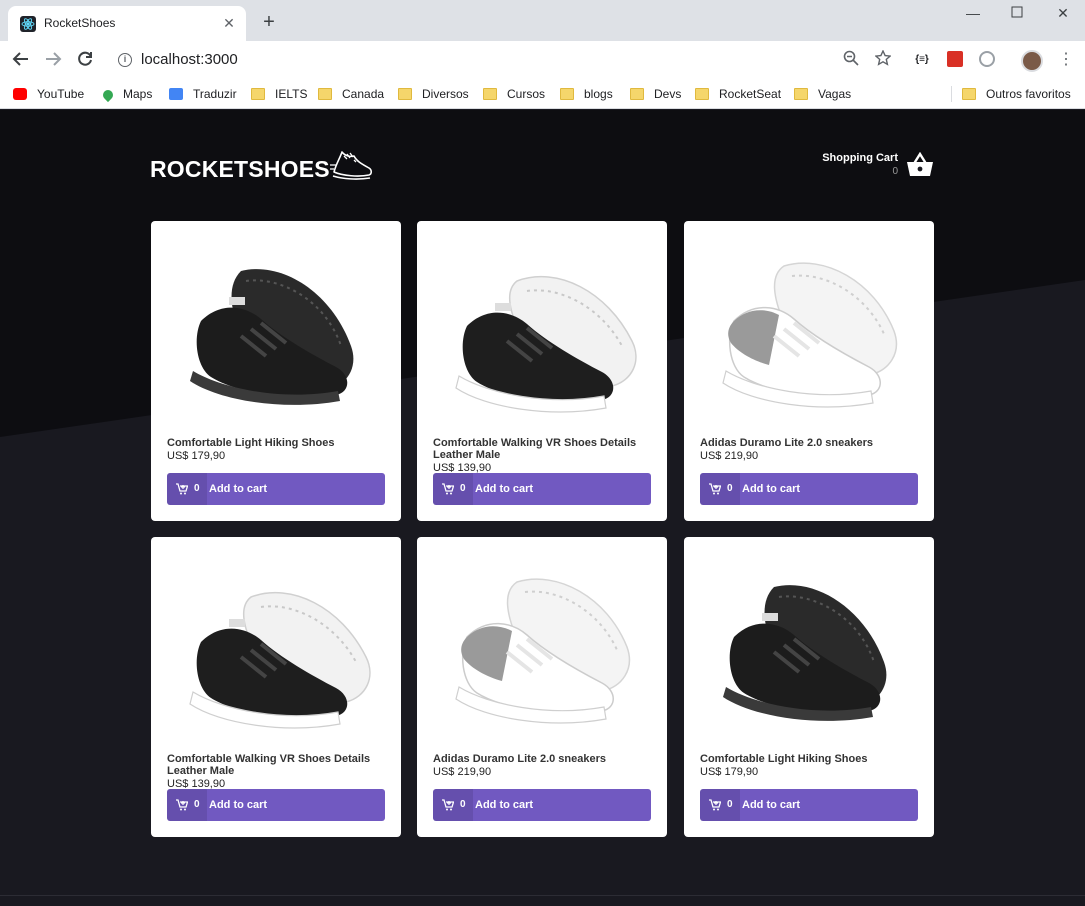 The image size is (1085, 906). Describe the element at coordinates (229, 23) in the screenshot. I see `close-tab-icon: ✕` at that location.